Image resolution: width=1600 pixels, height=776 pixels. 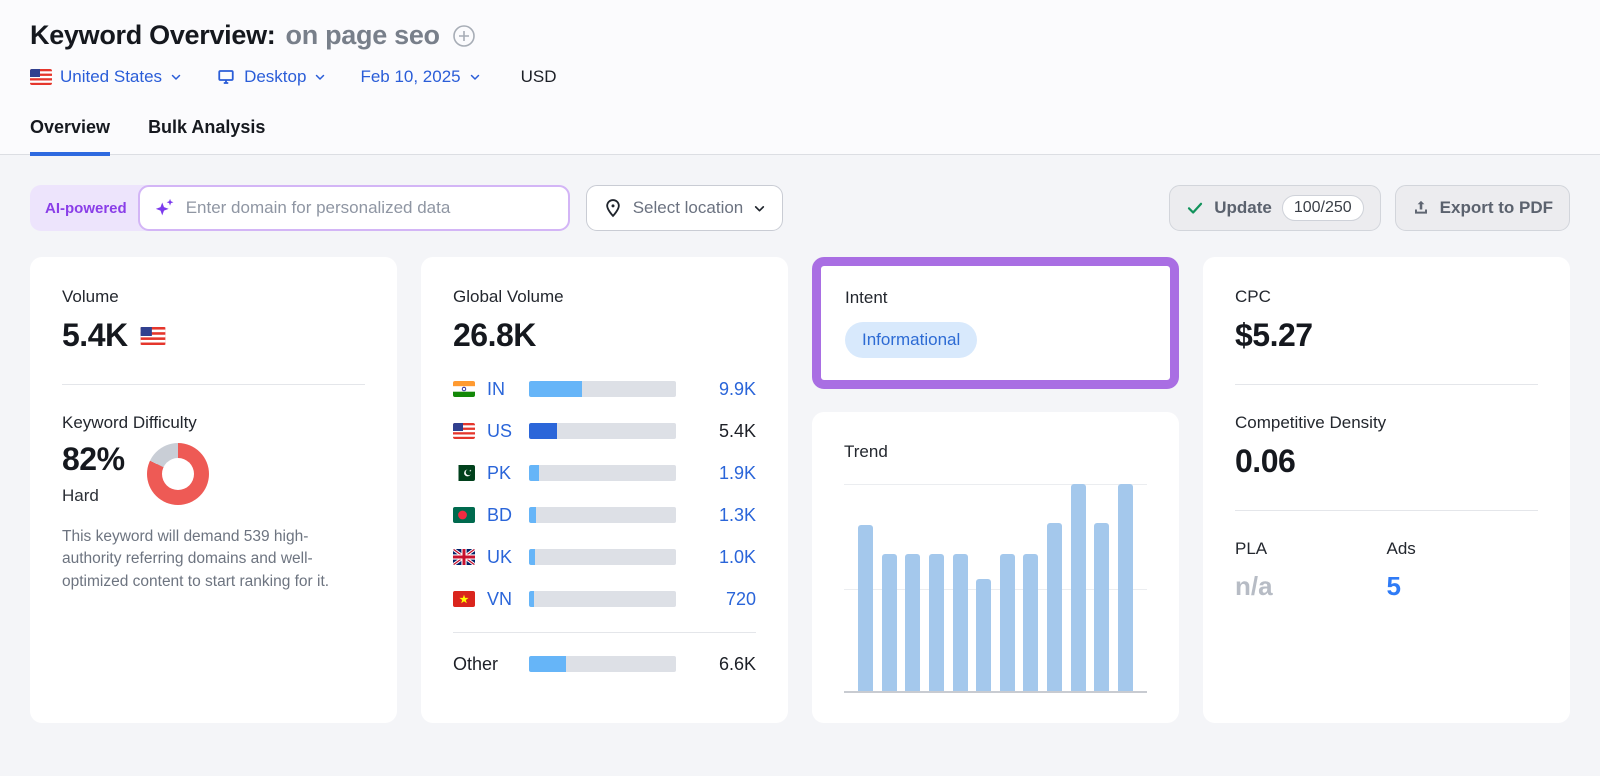 I want to click on date-selector-label: Feb 10, 2025, so click(x=410, y=76).